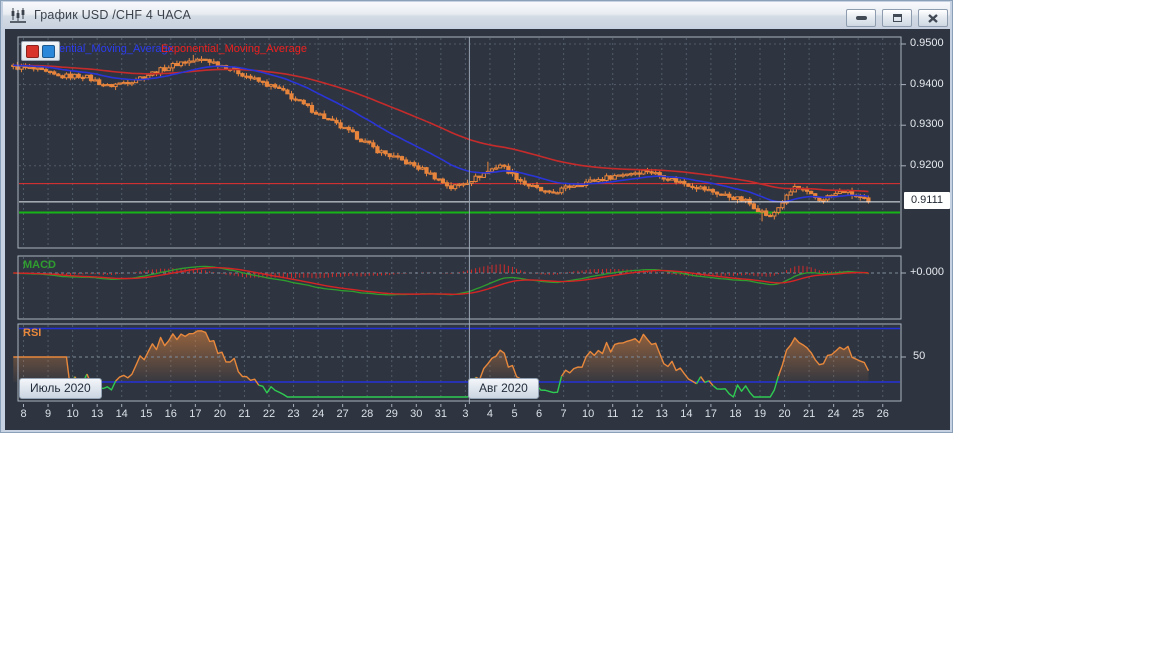  I want to click on time-tick-label: 16, so click(170, 414).